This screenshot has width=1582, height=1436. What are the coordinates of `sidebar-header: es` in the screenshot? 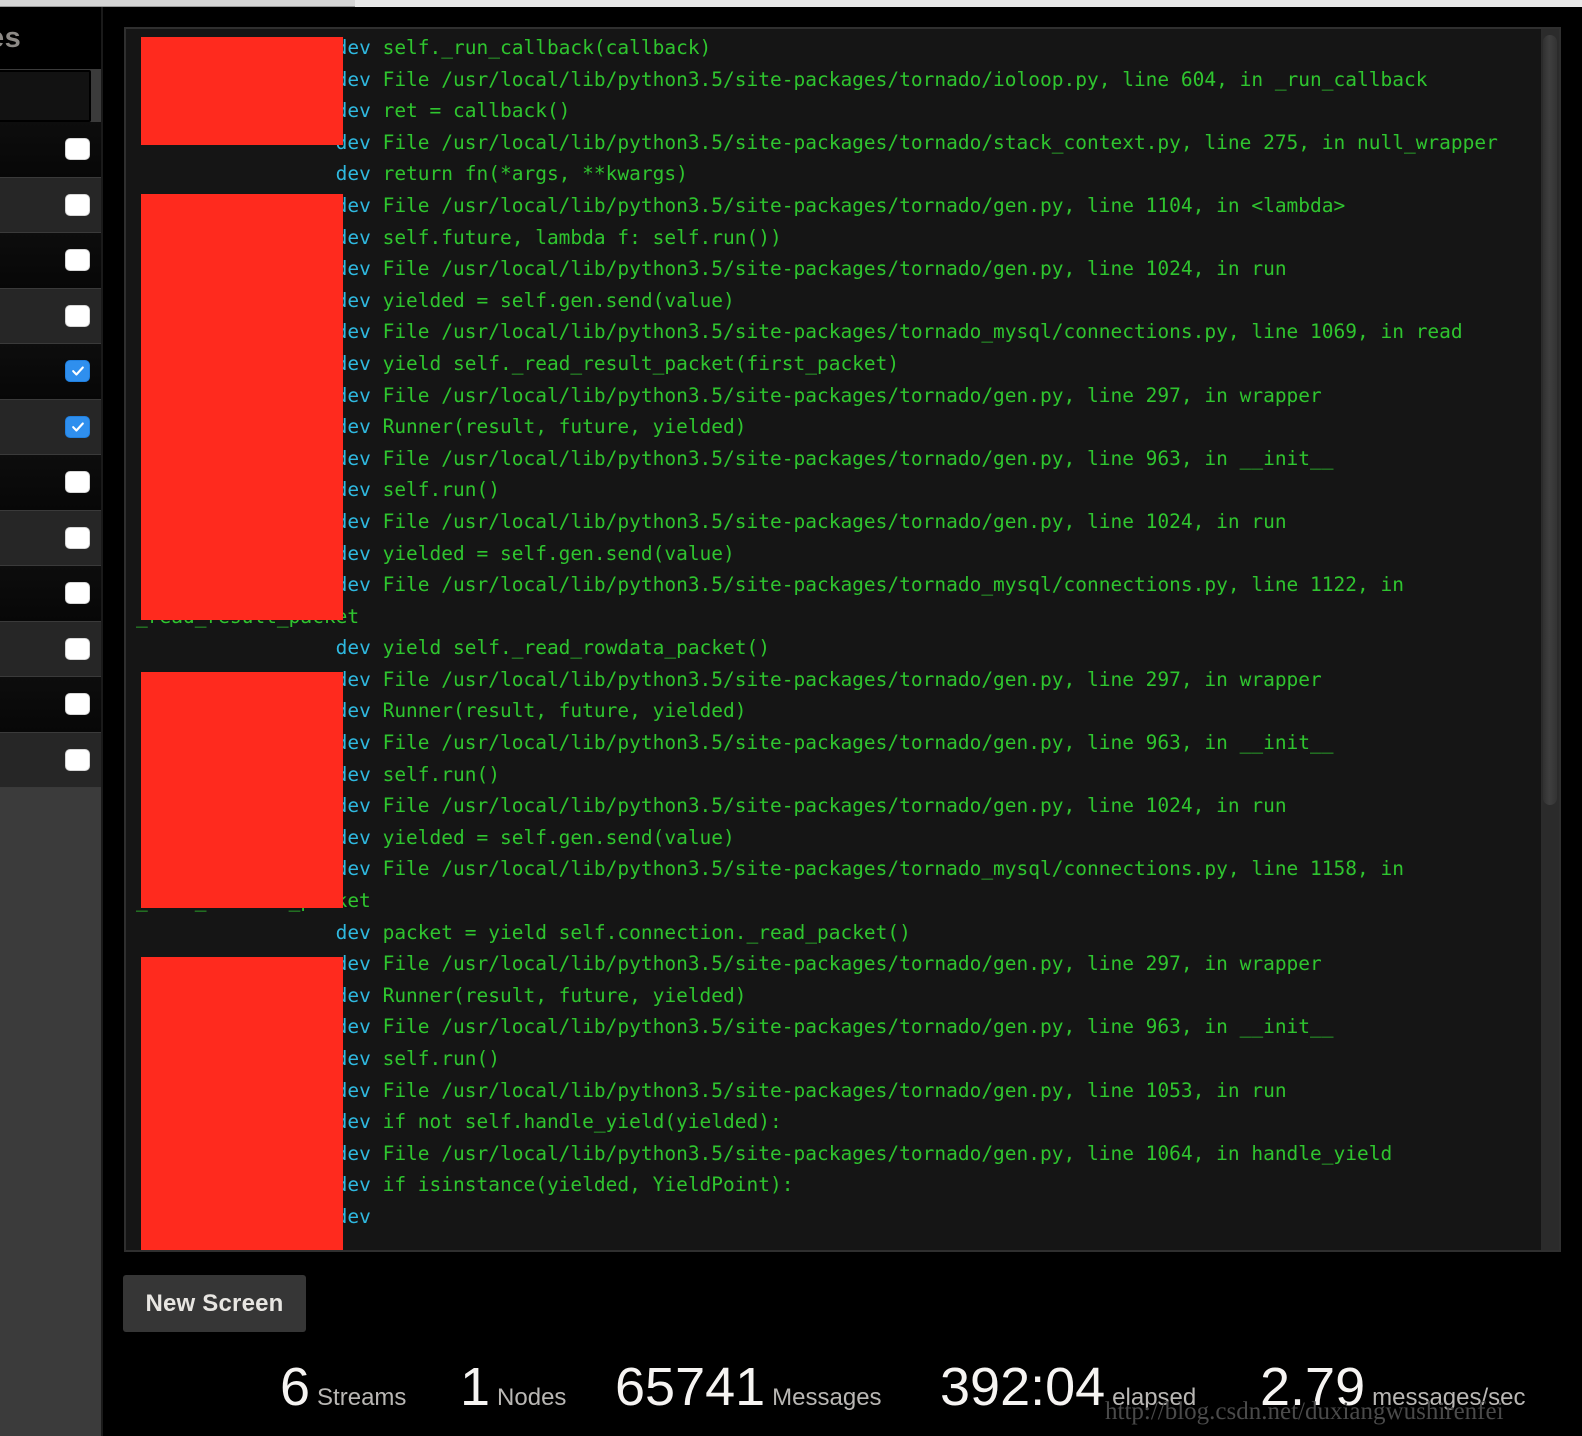 It's located at (50, 38).